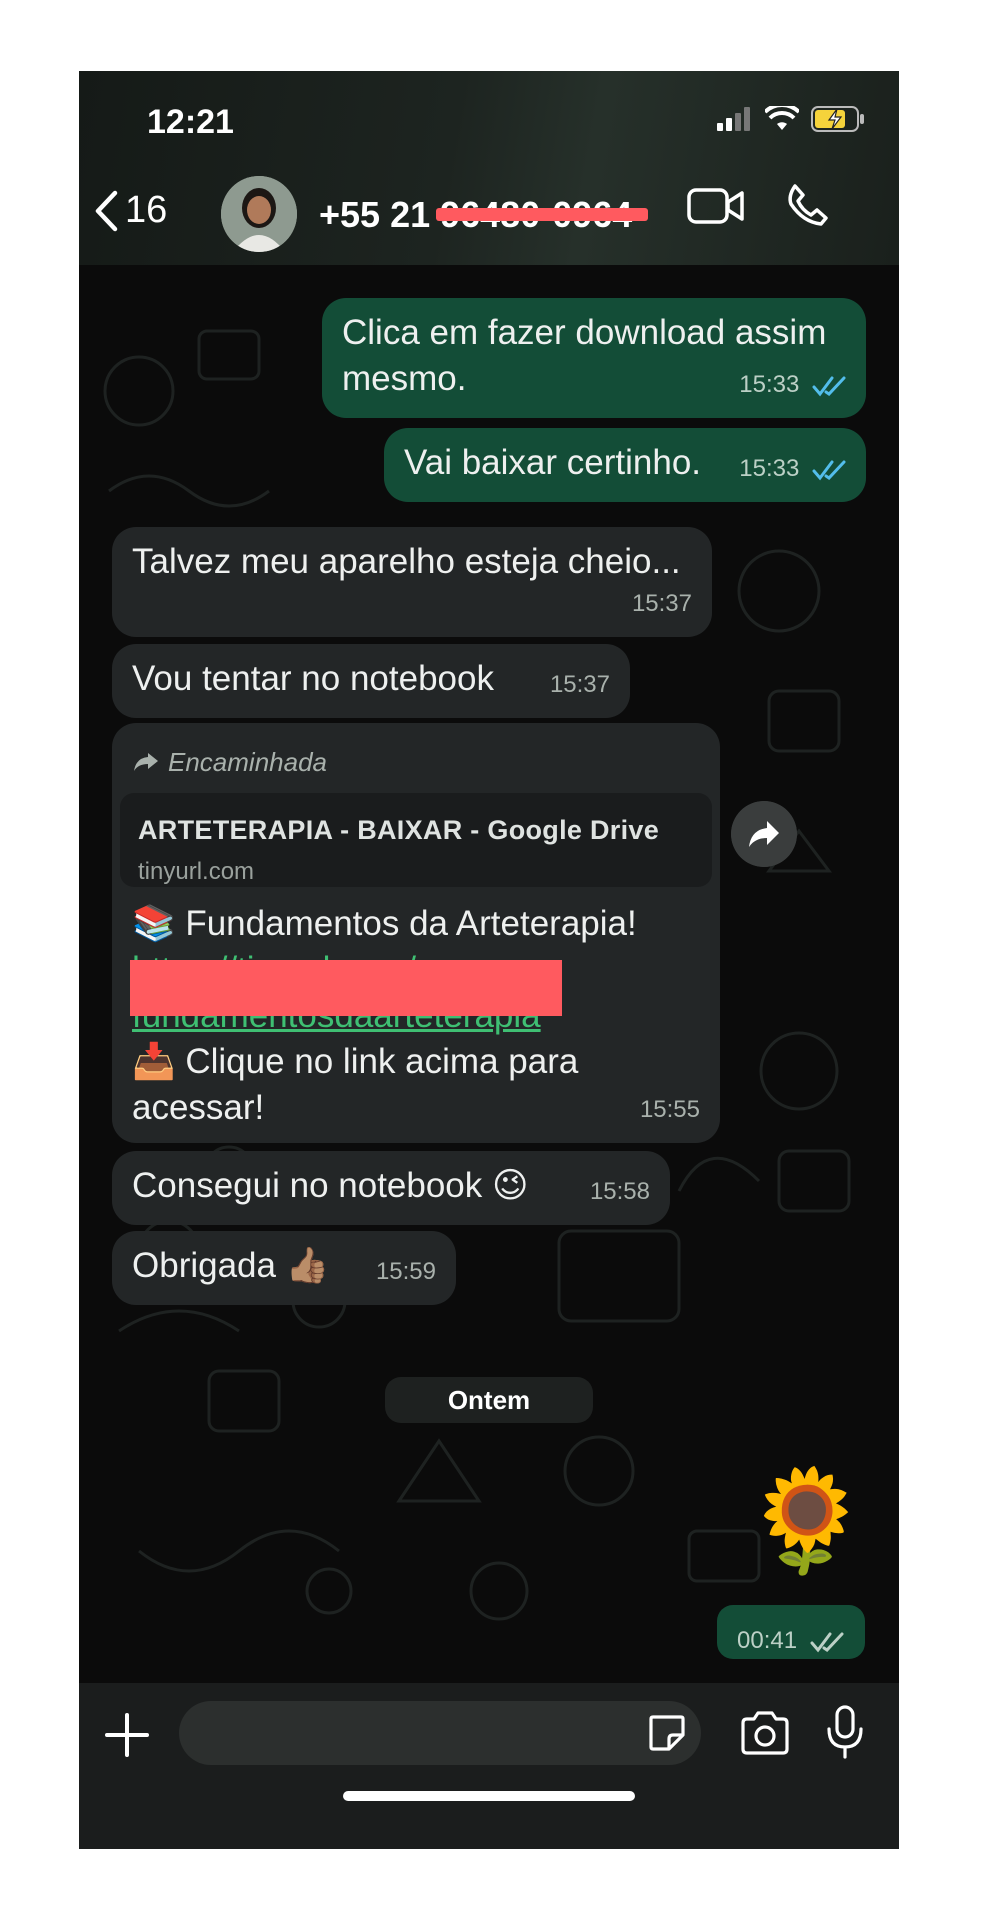 The width and height of the screenshot is (1000, 1920). I want to click on message-text: Consegui no notebook 😉, so click(330, 1186).